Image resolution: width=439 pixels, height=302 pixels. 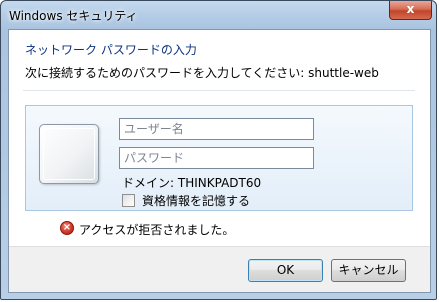 What do you see at coordinates (202, 73) in the screenshot?
I see `dialog-prompt: 次に接続するためのパスワードを入力してください: shuttle-web` at bounding box center [202, 73].